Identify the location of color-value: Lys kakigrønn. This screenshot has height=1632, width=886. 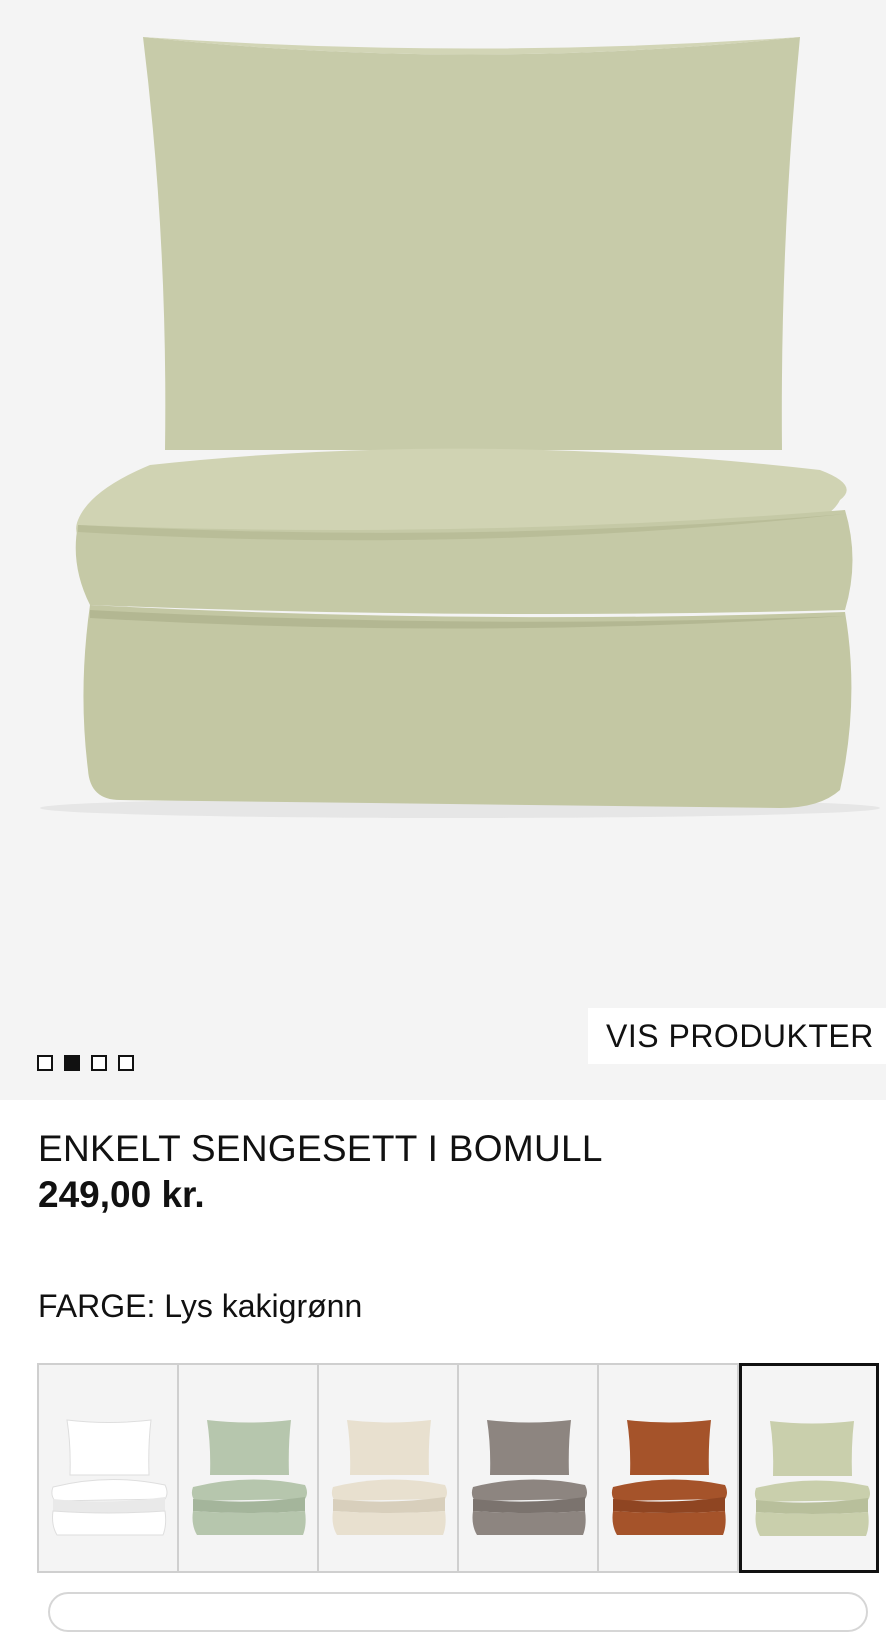
(263, 1306).